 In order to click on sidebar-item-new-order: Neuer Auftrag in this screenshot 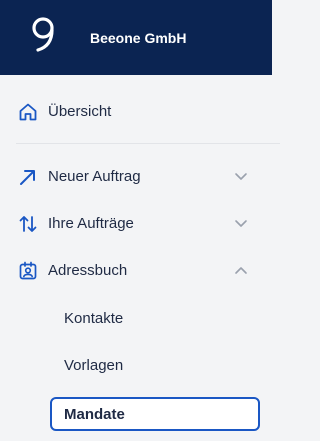, I will do `click(136, 177)`.